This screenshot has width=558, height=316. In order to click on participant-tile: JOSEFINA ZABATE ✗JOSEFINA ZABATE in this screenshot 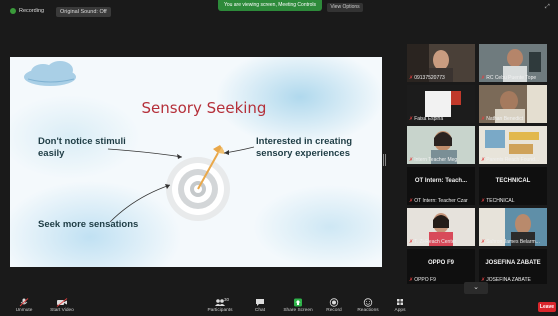, I will do `click(513, 266)`.